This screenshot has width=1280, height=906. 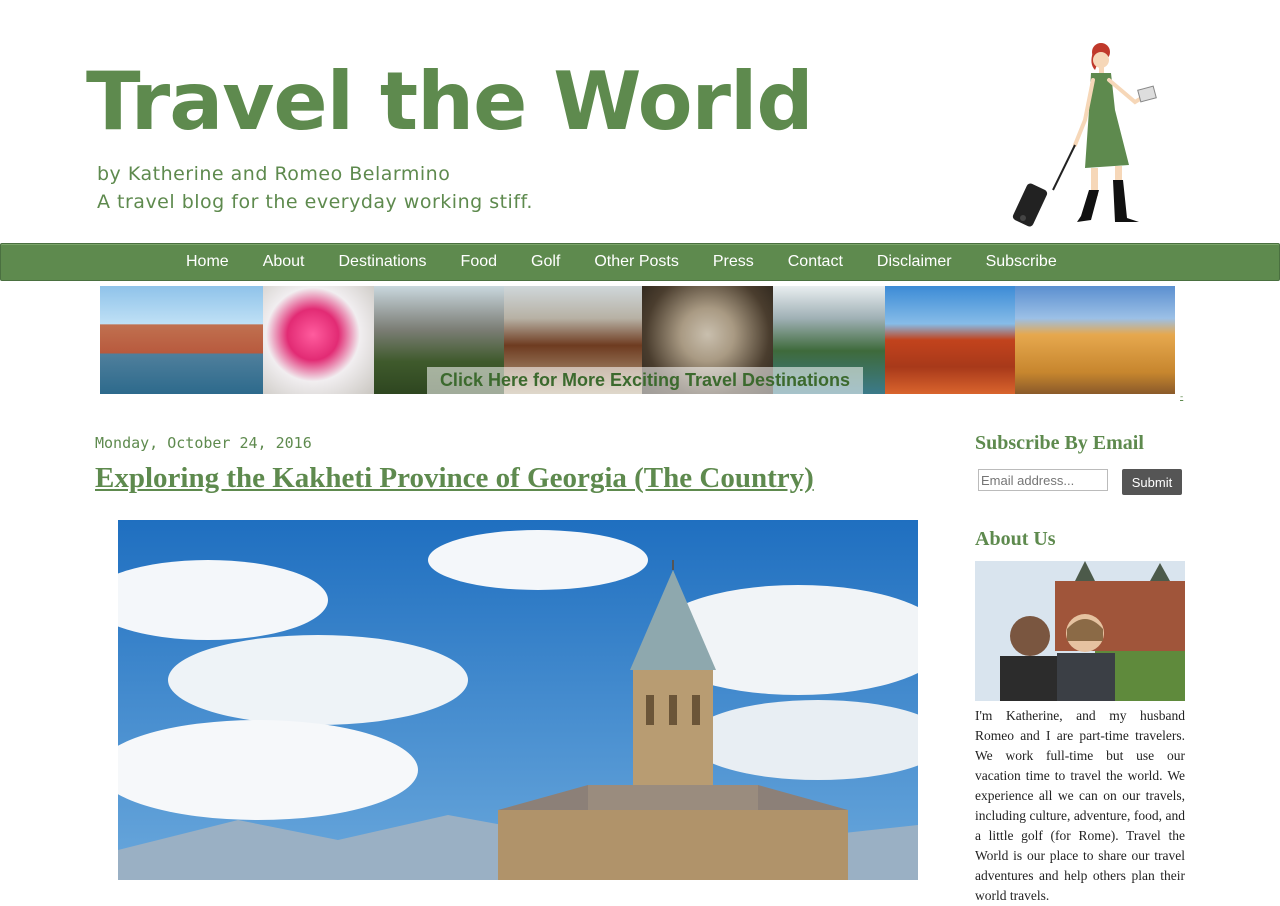 I want to click on site-title: Travel the World, so click(x=450, y=102).